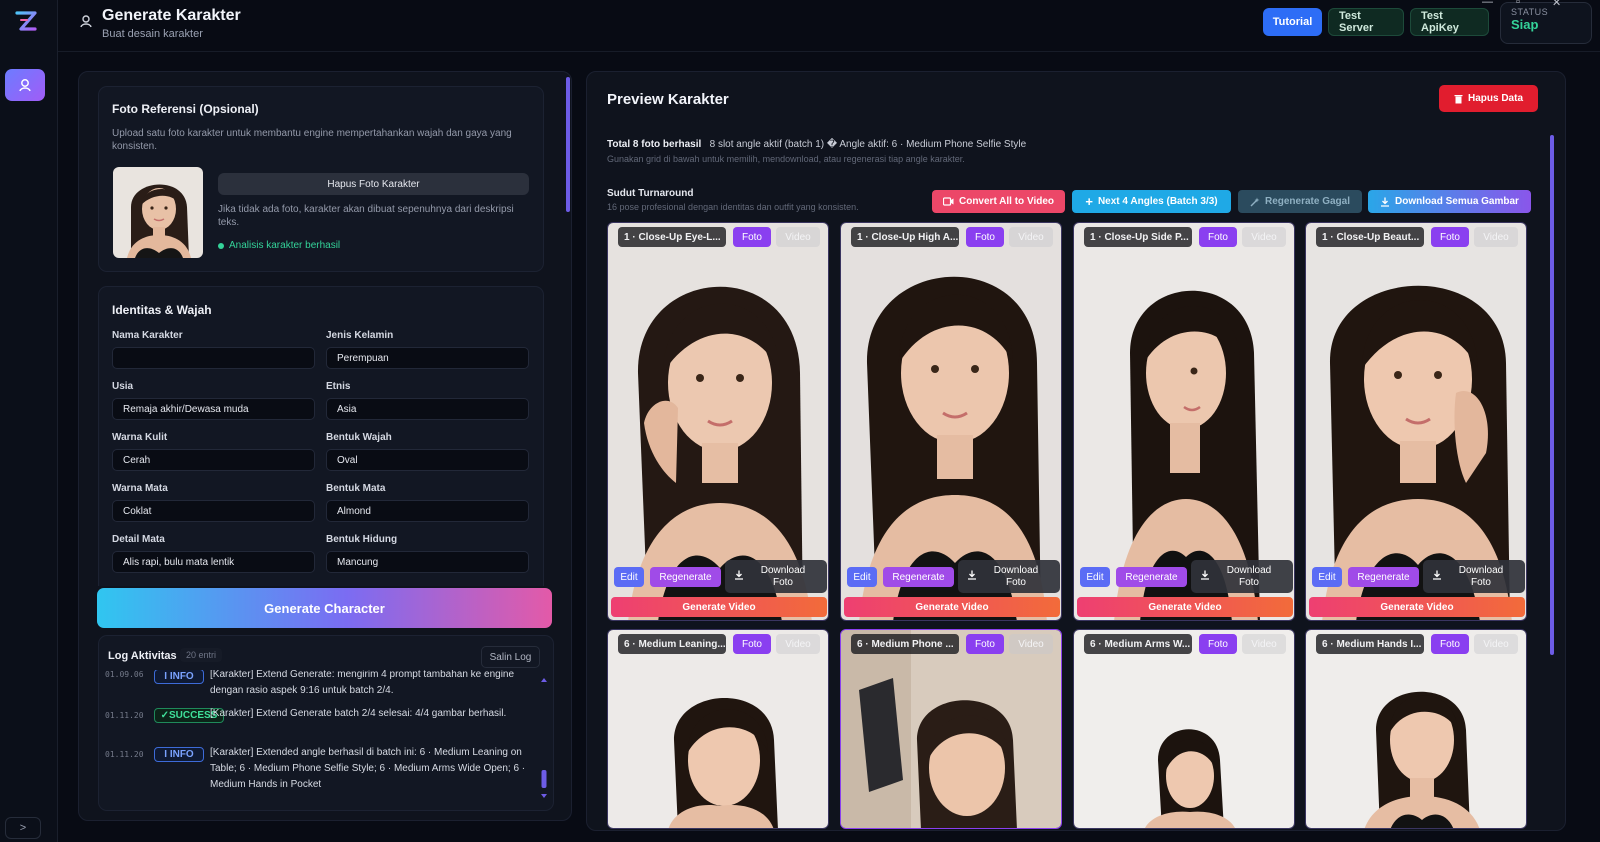 This screenshot has width=1600, height=842. Describe the element at coordinates (1416, 729) in the screenshot. I see `angle-tile: 6 · Medium Hands I... Foto Video` at that location.